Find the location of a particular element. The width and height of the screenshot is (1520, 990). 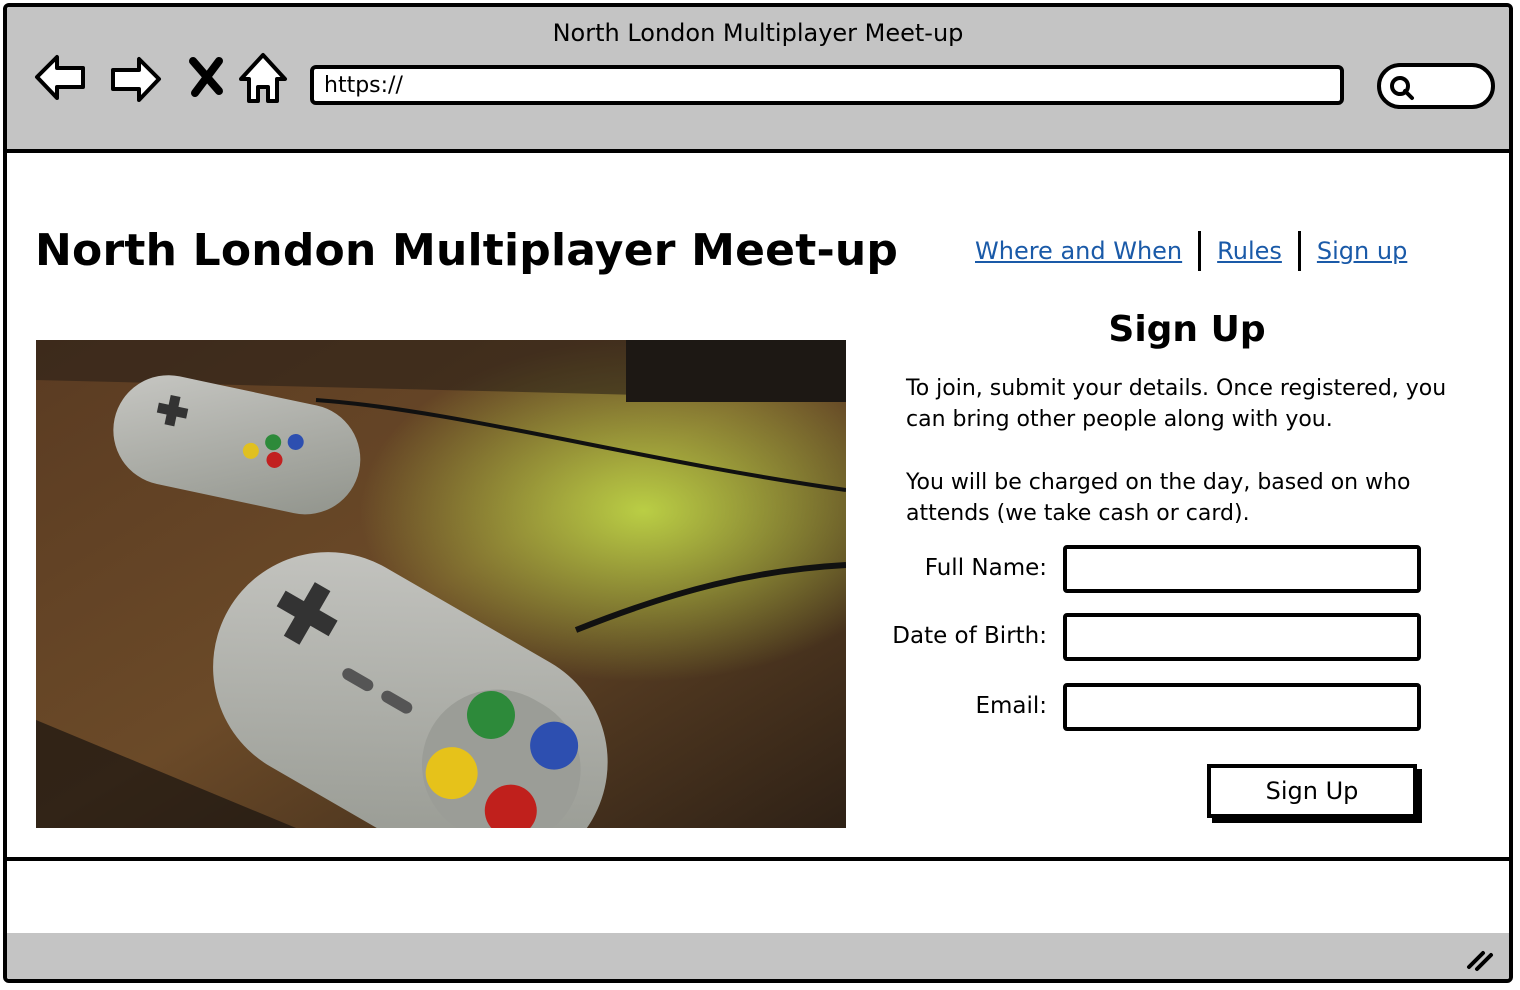

browser-search-box is located at coordinates (1436, 86).